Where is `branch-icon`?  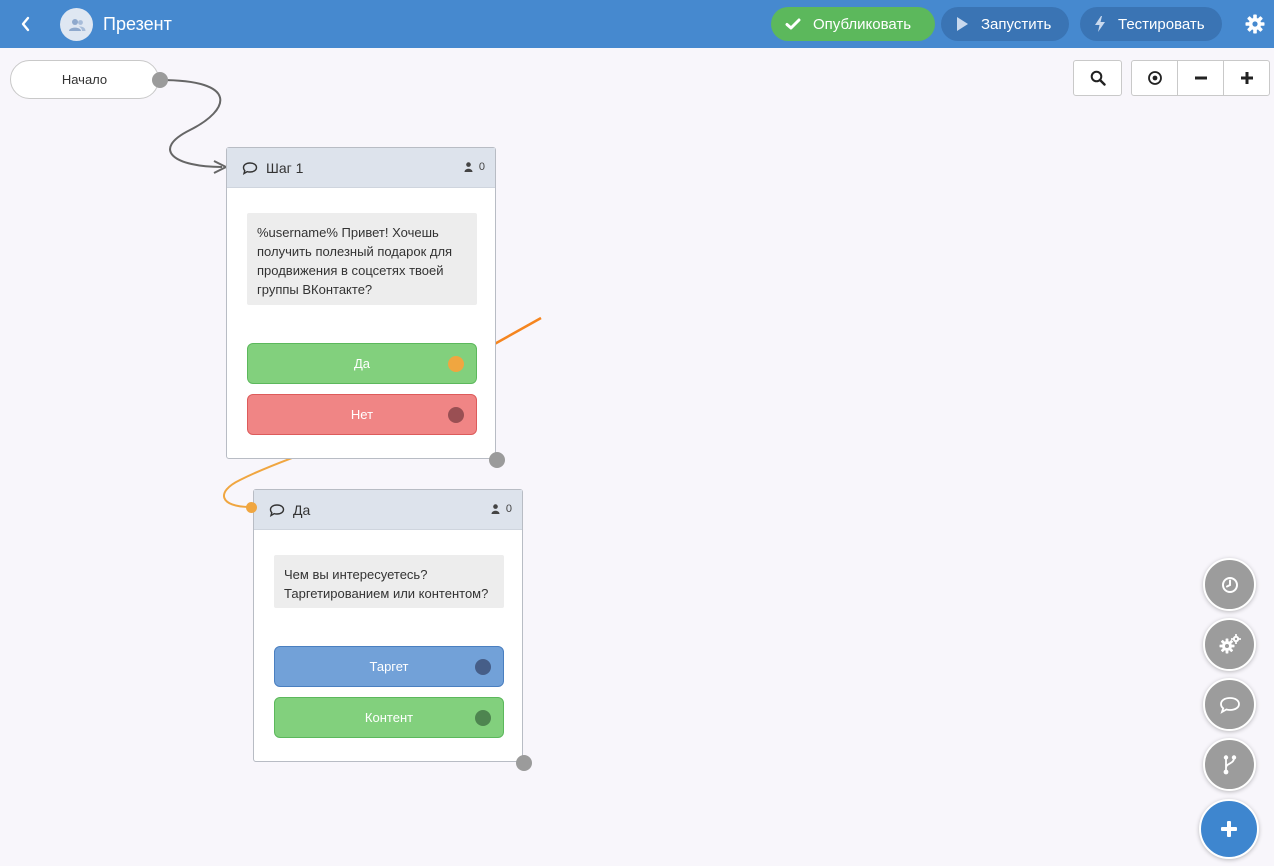 branch-icon is located at coordinates (1229, 764).